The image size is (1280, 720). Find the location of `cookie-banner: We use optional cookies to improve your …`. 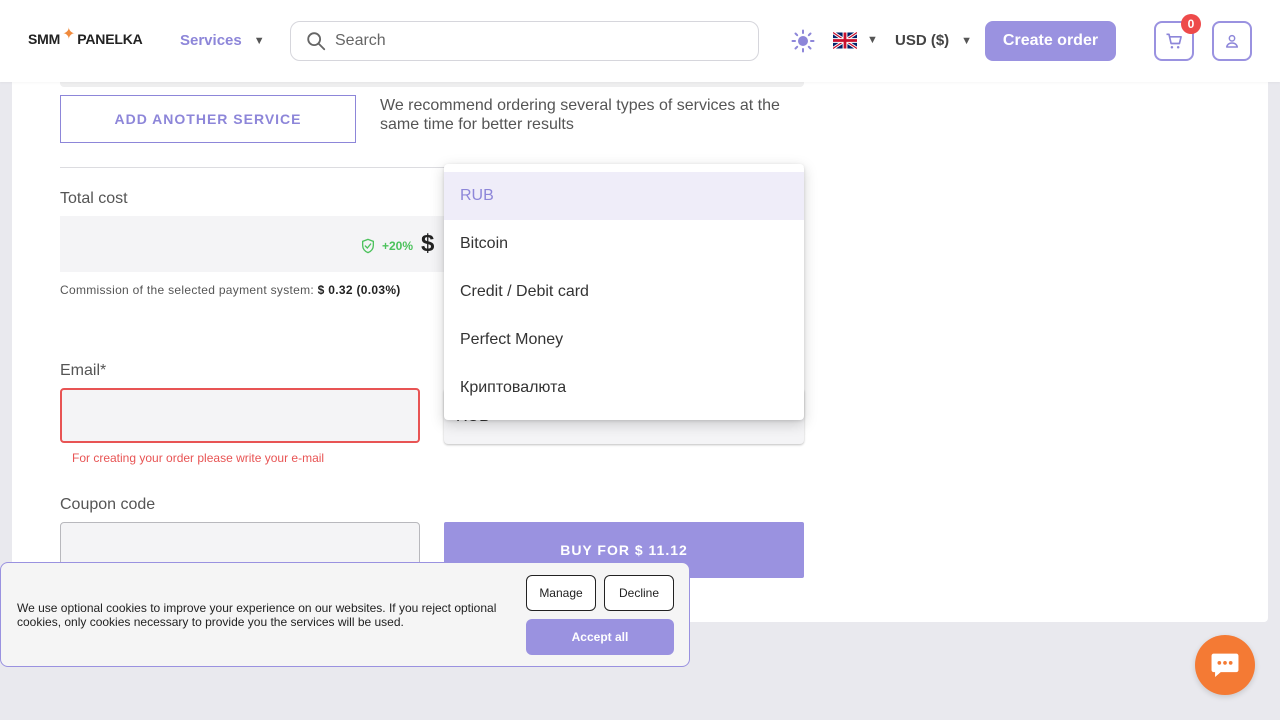

cookie-banner: We use optional cookies to improve your … is located at coordinates (345, 614).